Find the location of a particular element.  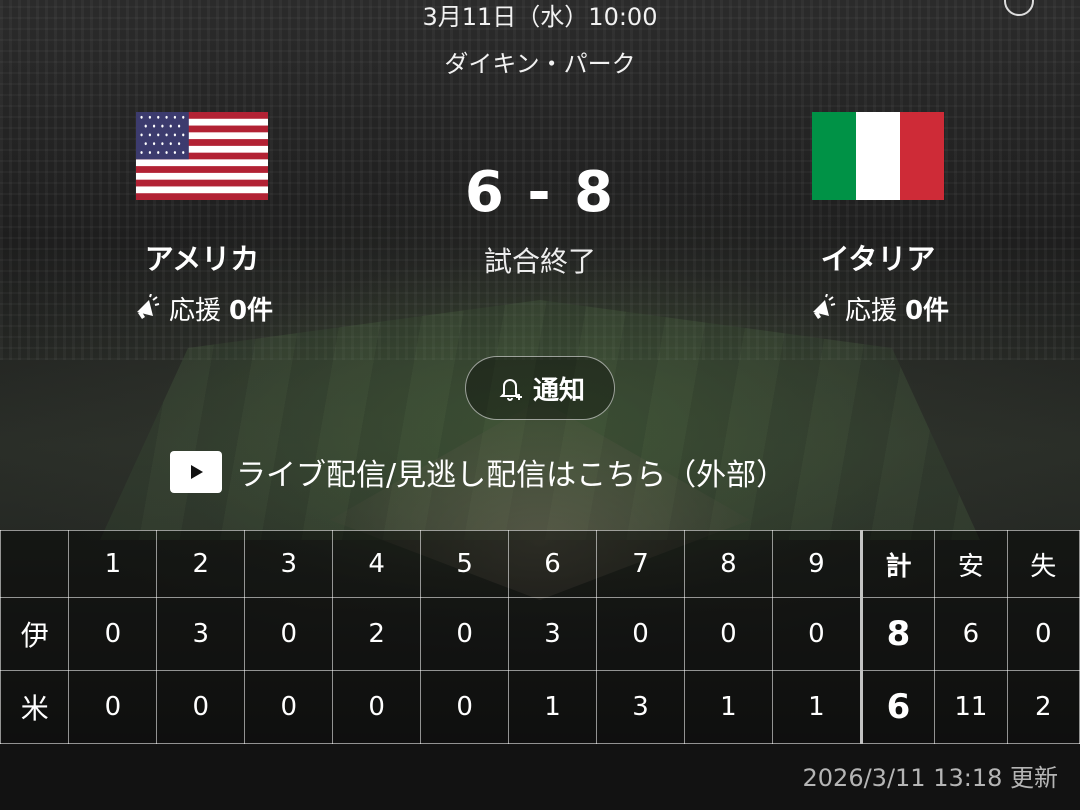

scoreboard-header-row: 1 2 3 4 5 6 7 8 9 計 安 失 is located at coordinates (540, 564).